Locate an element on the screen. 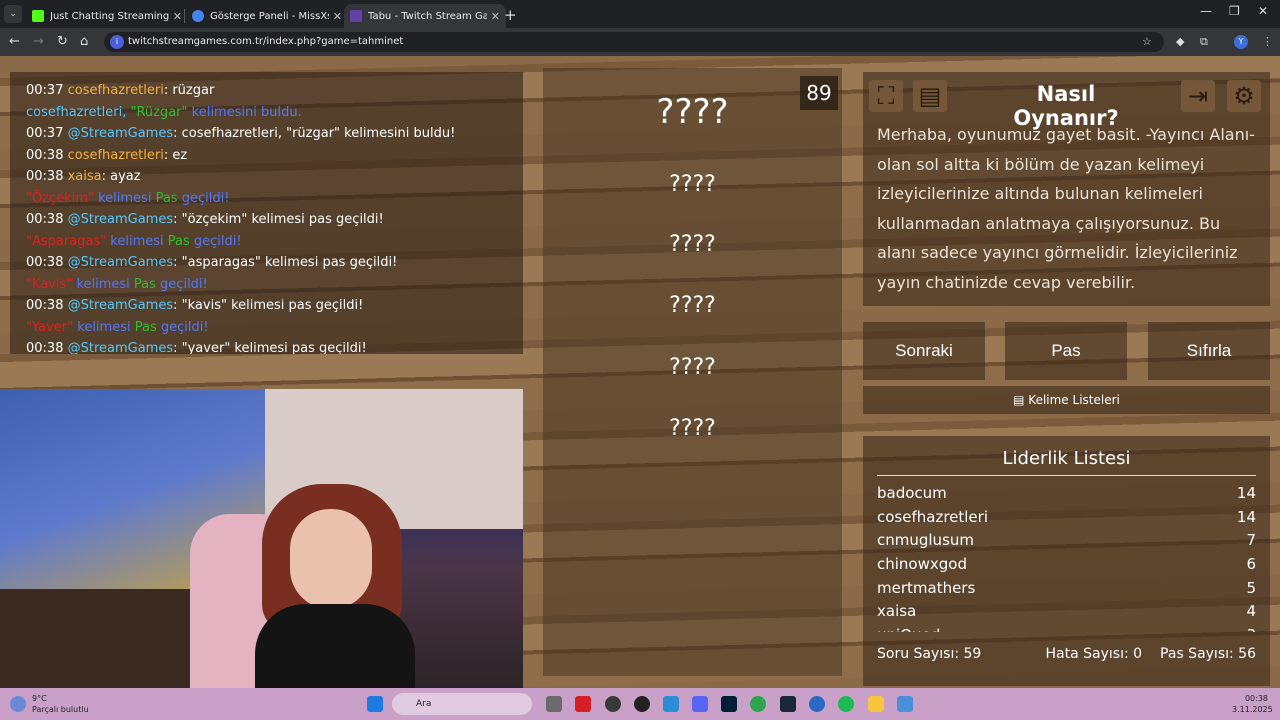 The width and height of the screenshot is (1280, 720). start-icon is located at coordinates (375, 704).